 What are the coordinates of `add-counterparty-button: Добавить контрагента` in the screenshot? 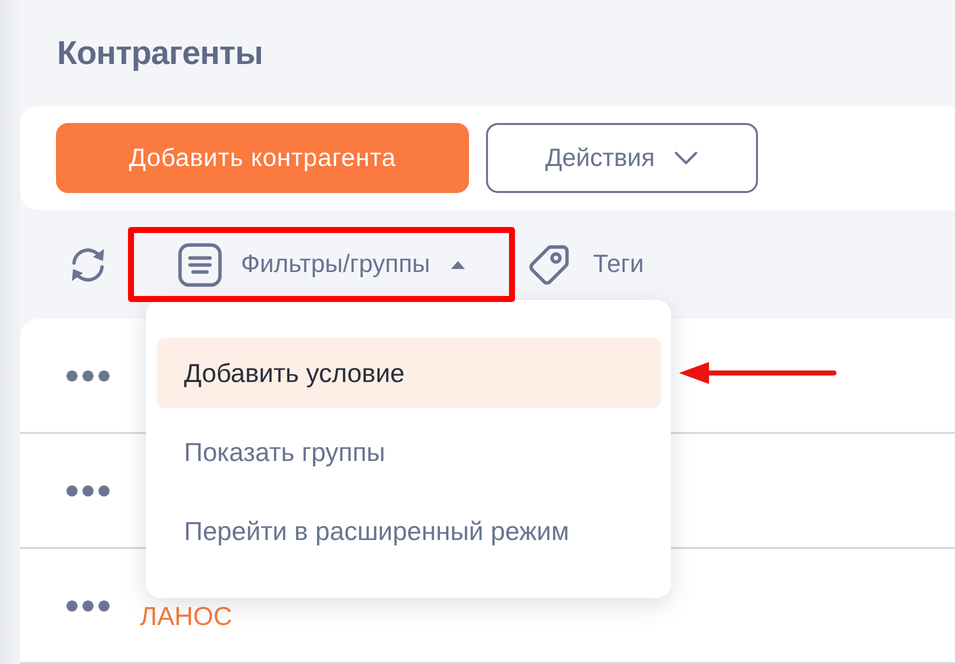 It's located at (262, 158).